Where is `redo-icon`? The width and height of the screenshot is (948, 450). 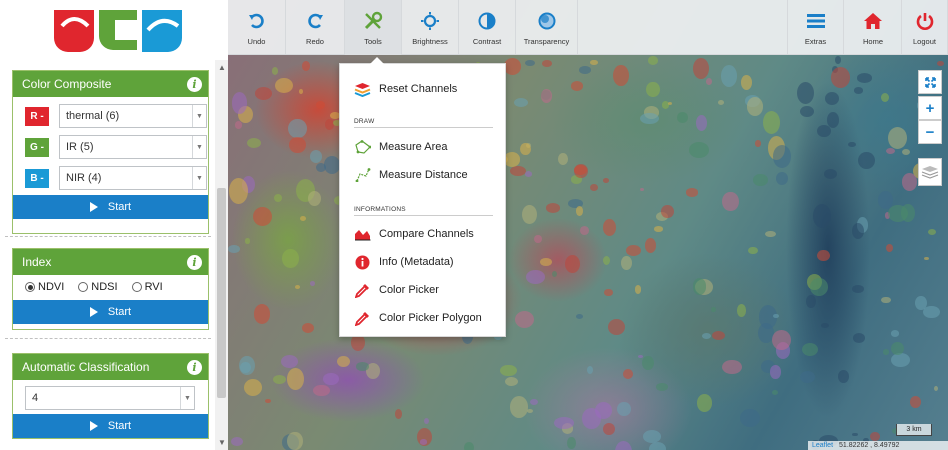 redo-icon is located at coordinates (315, 21).